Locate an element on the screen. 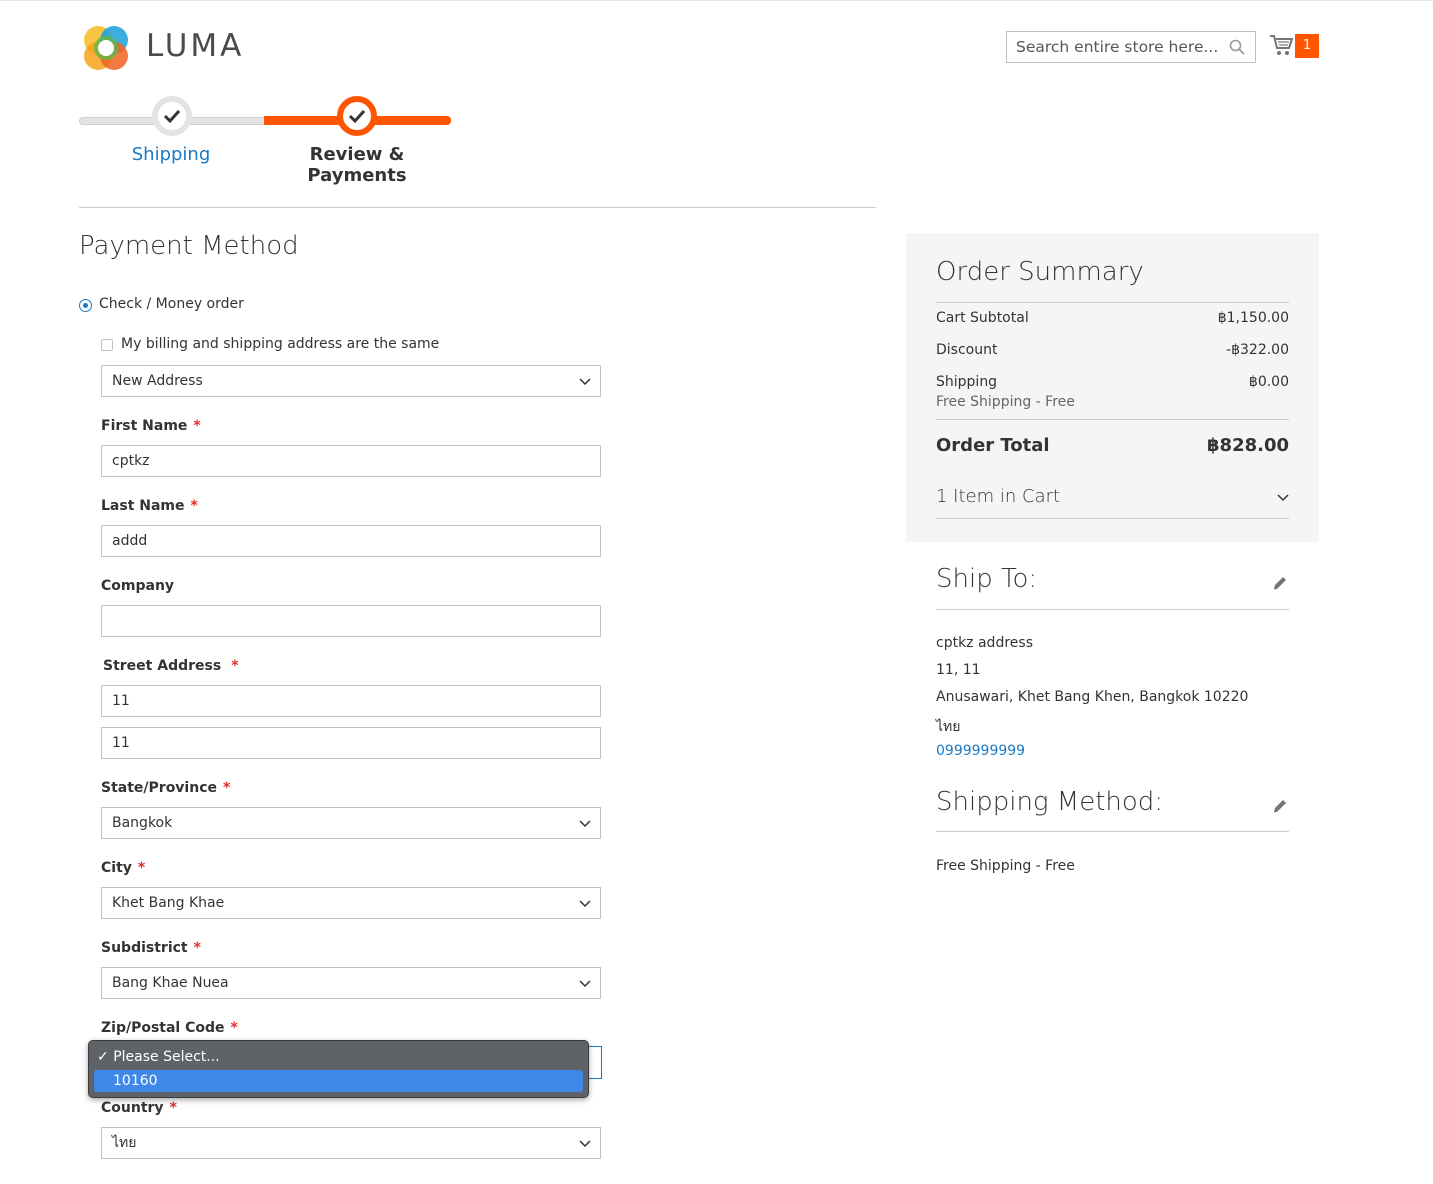  billing-address-value: New Address is located at coordinates (157, 381).